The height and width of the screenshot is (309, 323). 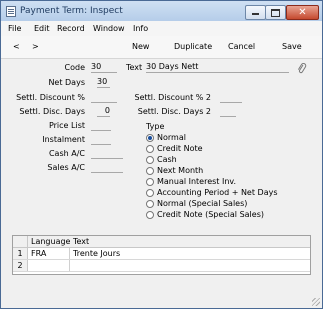 I want to click on grid-row-number: 1, so click(x=20, y=253).